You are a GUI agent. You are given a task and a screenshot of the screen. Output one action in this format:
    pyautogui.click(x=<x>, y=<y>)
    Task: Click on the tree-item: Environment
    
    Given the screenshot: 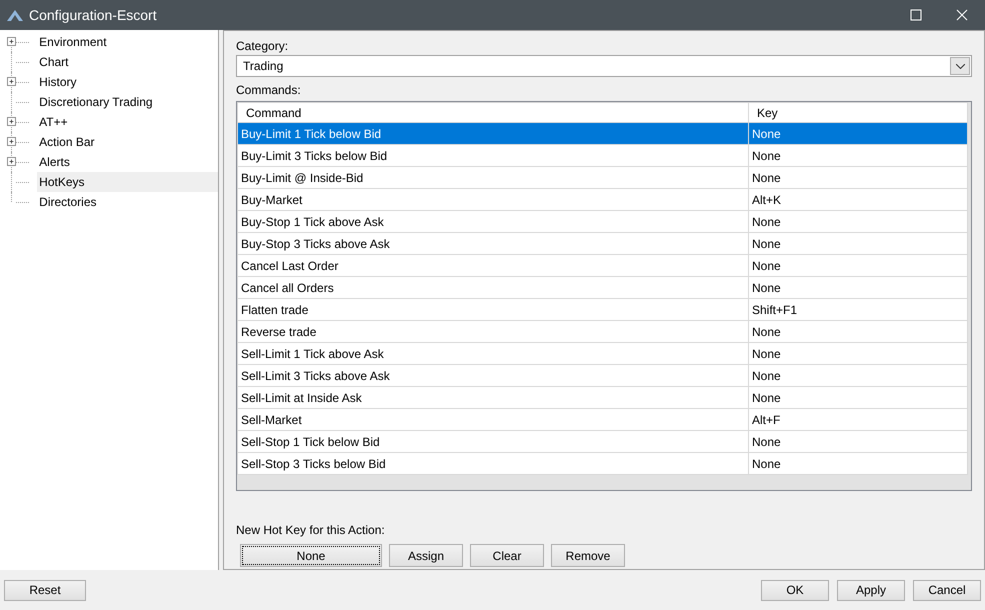 What is the action you would take?
    pyautogui.click(x=127, y=42)
    